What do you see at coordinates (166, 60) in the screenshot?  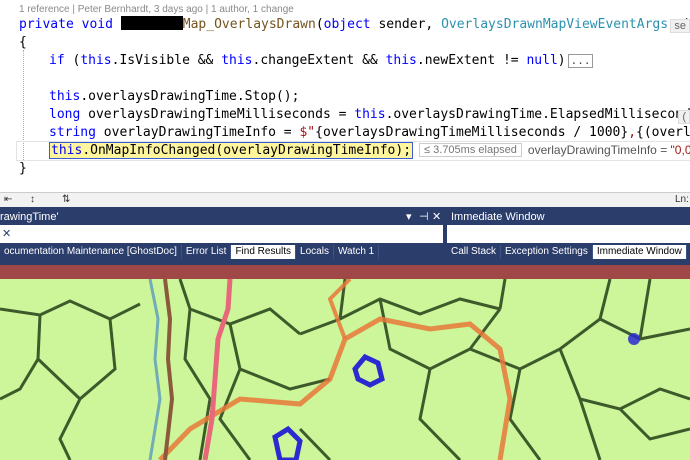 I see `code-token: .IsVisible &&` at bounding box center [166, 60].